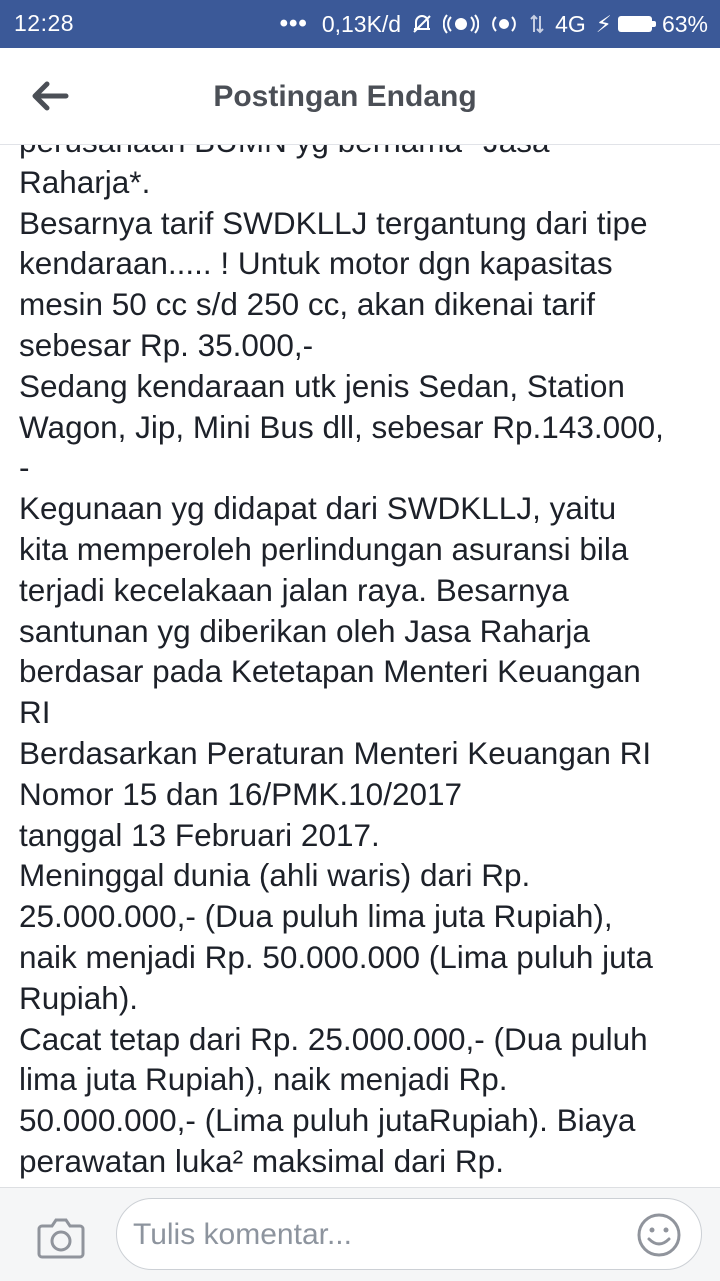 Image resolution: width=720 pixels, height=1281 pixels. I want to click on post-line: lima juta Rupiah), naik menjadi Rp., so click(263, 1079).